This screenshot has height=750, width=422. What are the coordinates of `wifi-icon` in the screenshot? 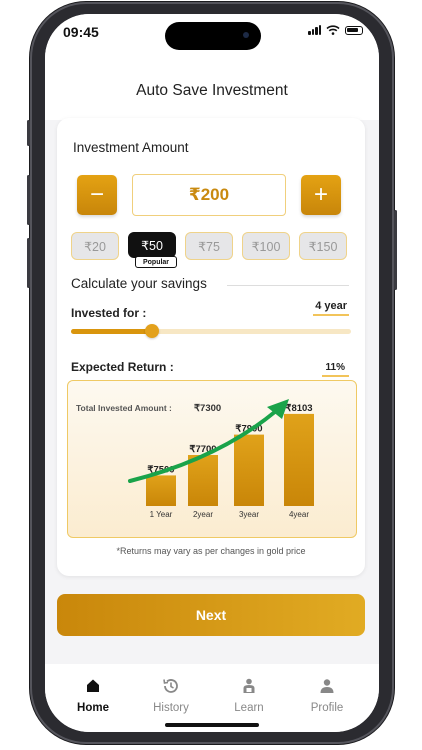 It's located at (333, 30).